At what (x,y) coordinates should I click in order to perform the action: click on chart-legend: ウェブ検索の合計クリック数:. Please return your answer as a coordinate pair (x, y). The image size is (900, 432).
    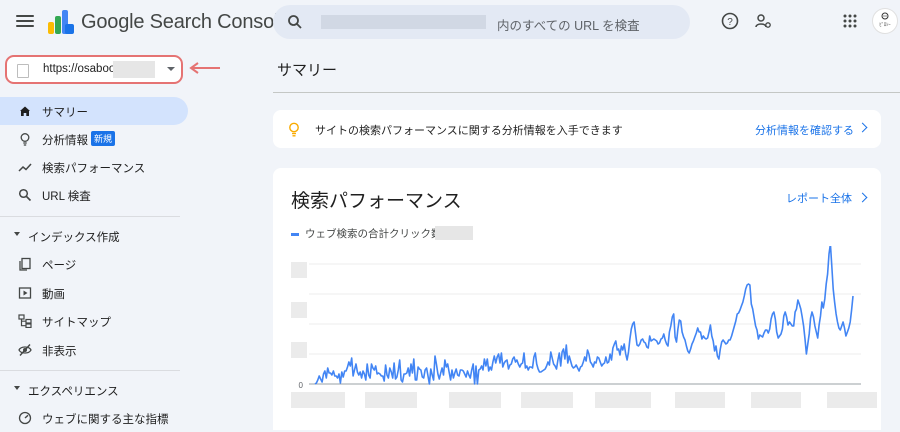
    Looking at the image, I should click on (367, 233).